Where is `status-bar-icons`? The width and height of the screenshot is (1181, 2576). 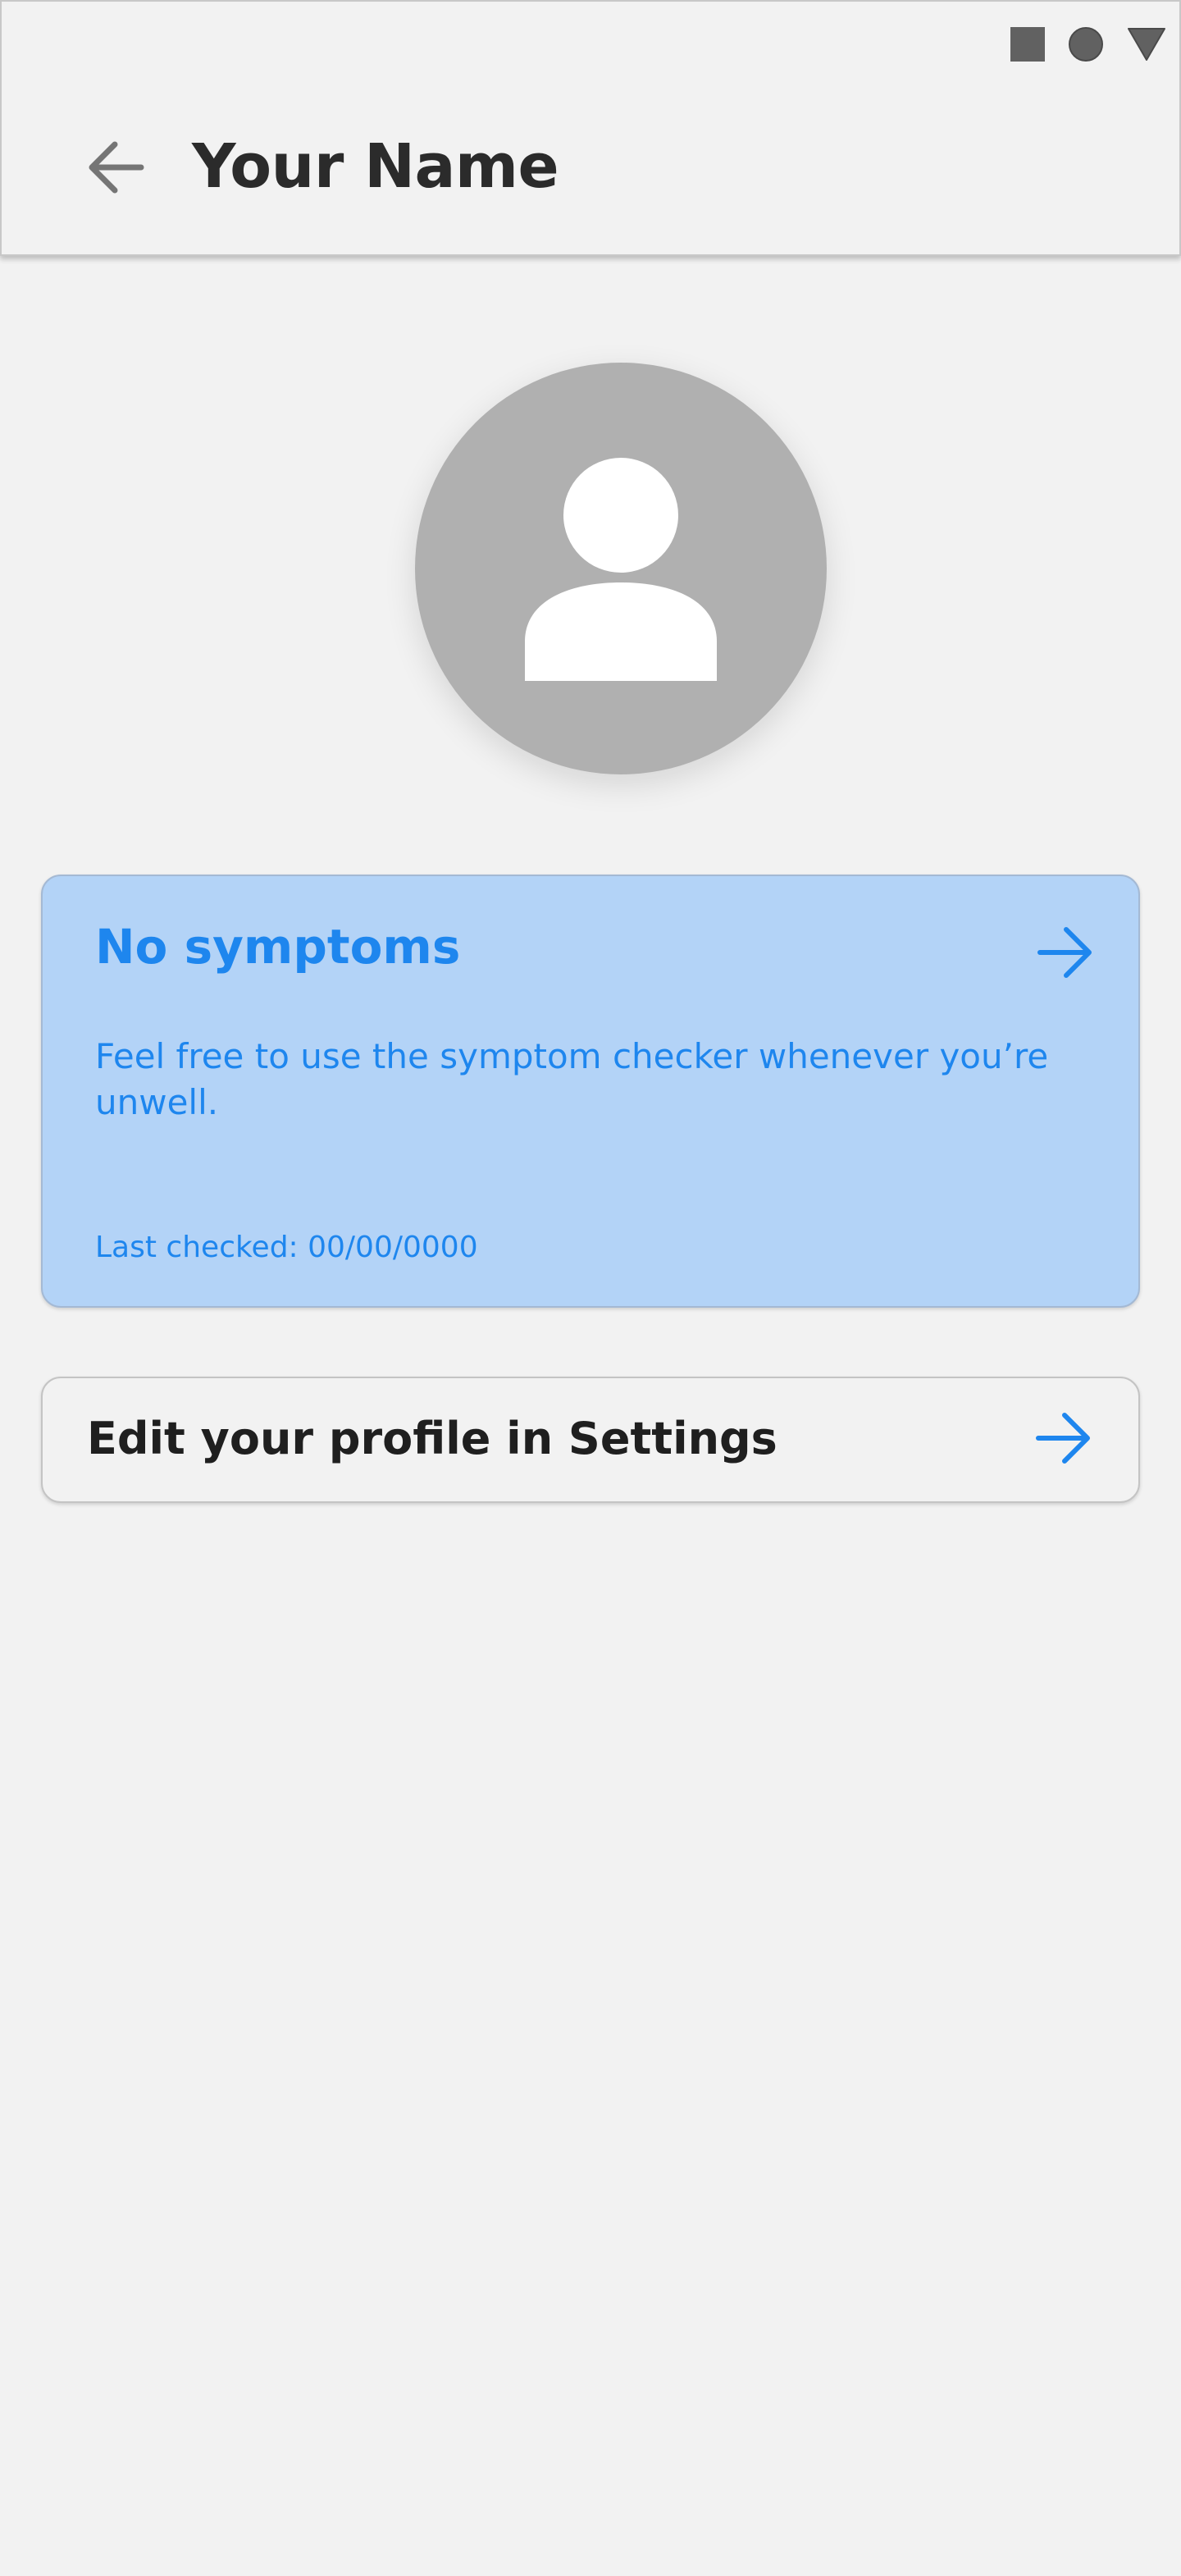 status-bar-icons is located at coordinates (1088, 44).